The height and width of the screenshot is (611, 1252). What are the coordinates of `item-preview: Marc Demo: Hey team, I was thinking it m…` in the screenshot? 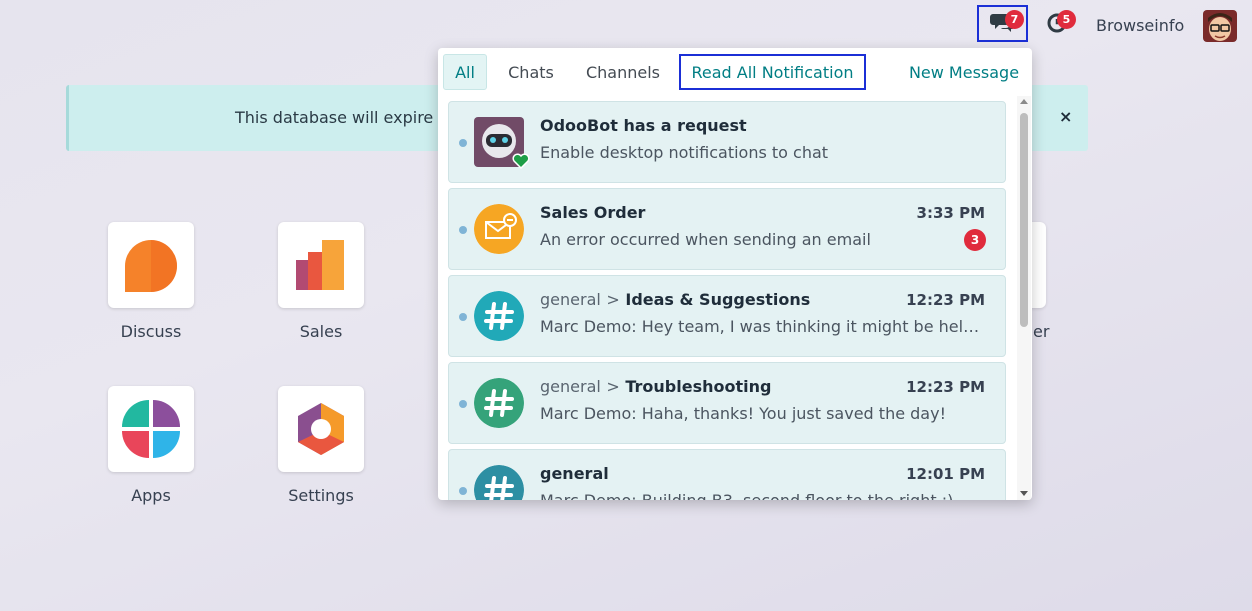 It's located at (764, 326).